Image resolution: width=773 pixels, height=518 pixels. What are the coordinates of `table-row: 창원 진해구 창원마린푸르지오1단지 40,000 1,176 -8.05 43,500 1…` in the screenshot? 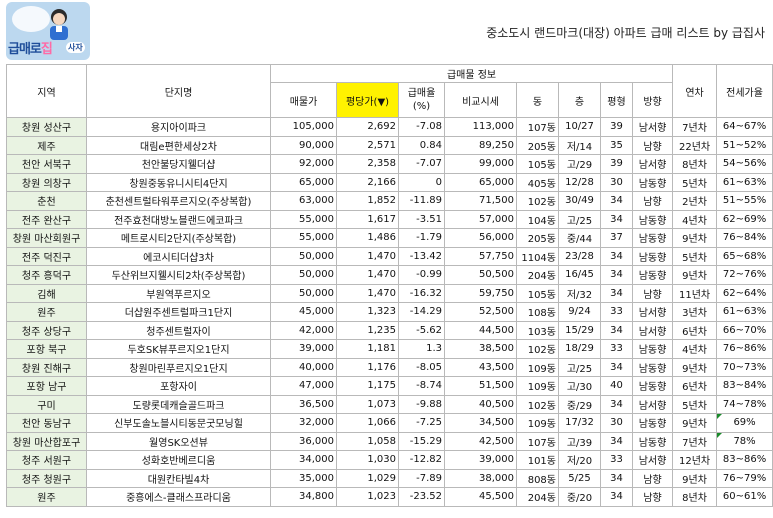 It's located at (389, 367).